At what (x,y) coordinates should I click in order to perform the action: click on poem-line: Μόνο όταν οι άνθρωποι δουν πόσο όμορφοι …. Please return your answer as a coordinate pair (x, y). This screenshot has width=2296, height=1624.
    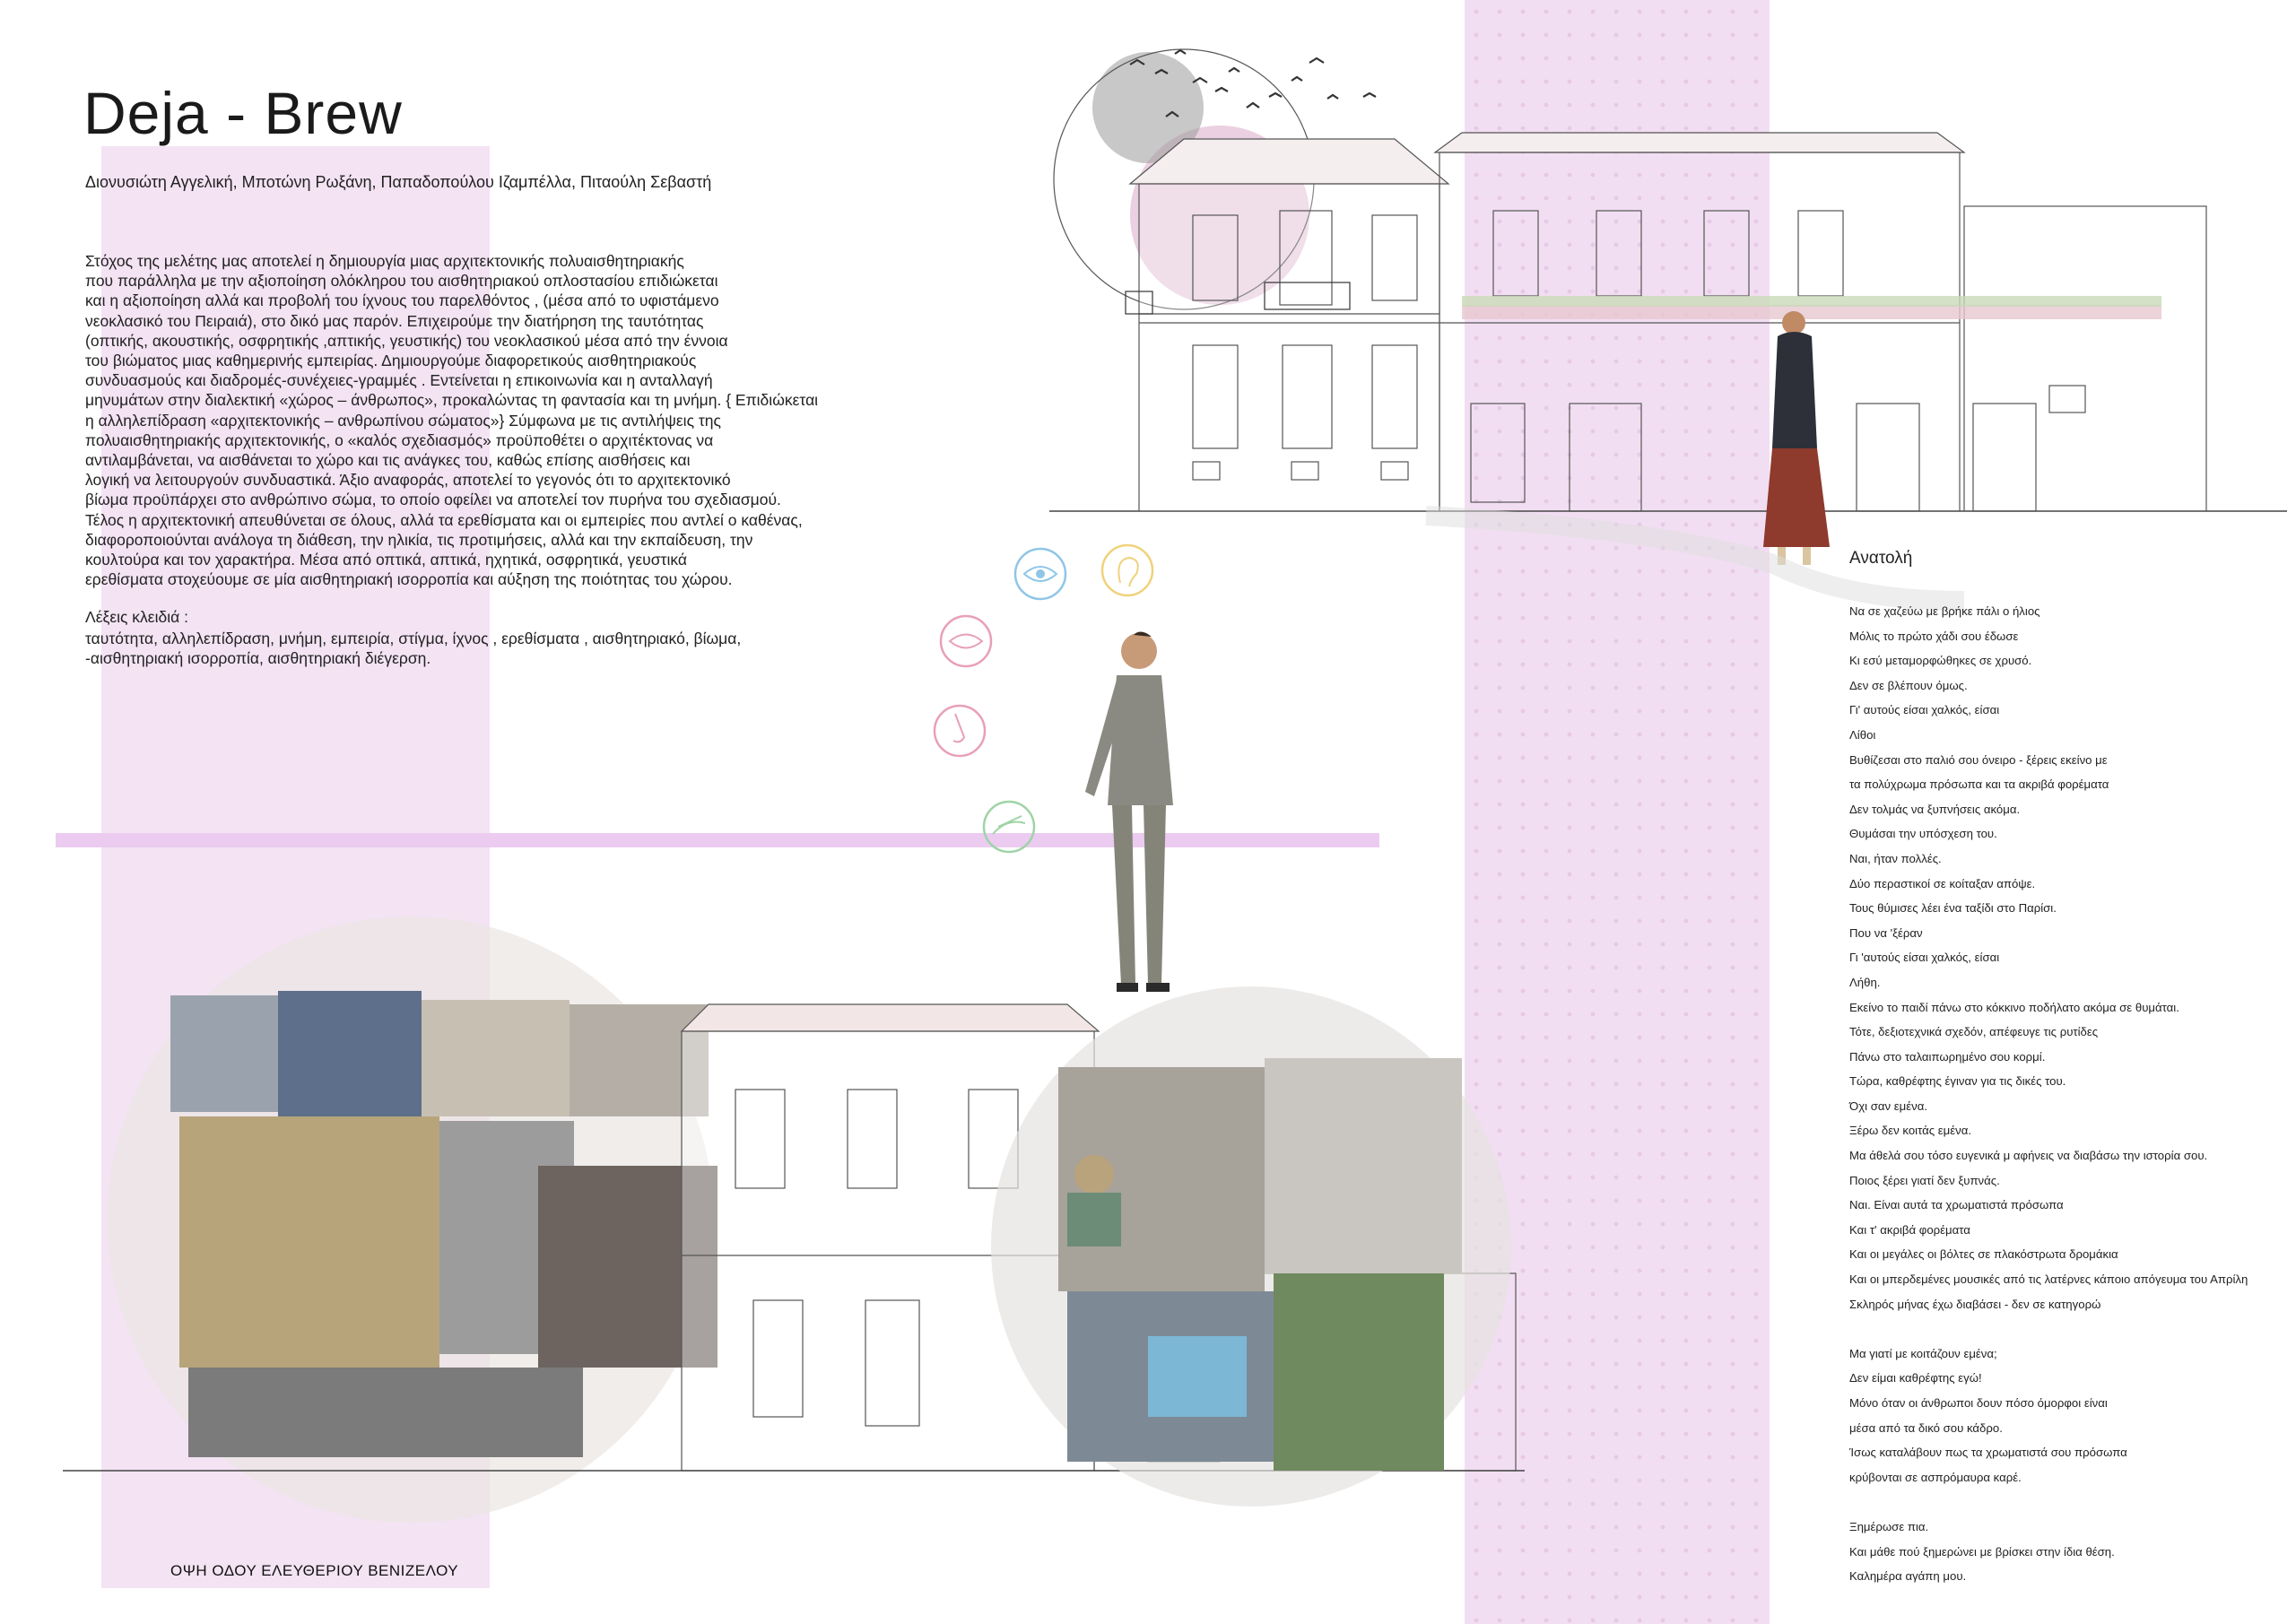
    Looking at the image, I should click on (1978, 1403).